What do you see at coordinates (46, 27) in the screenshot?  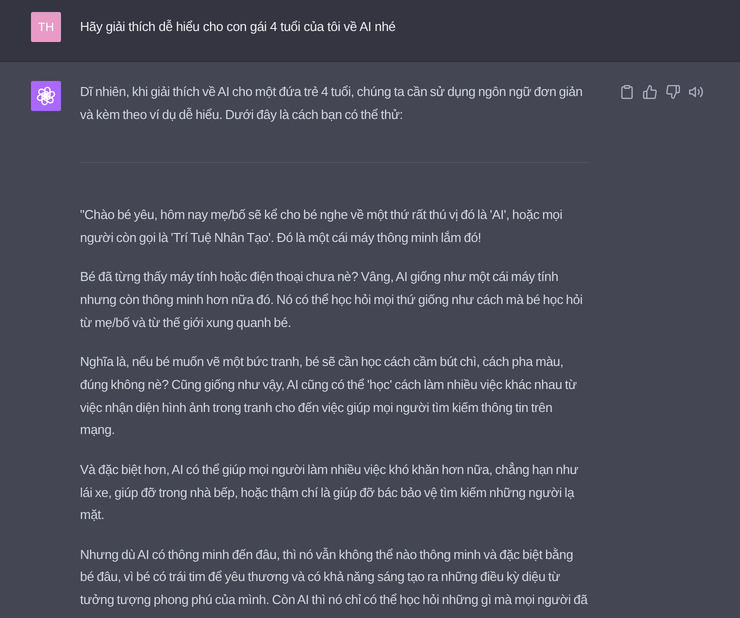 I see `user-avatar: TH` at bounding box center [46, 27].